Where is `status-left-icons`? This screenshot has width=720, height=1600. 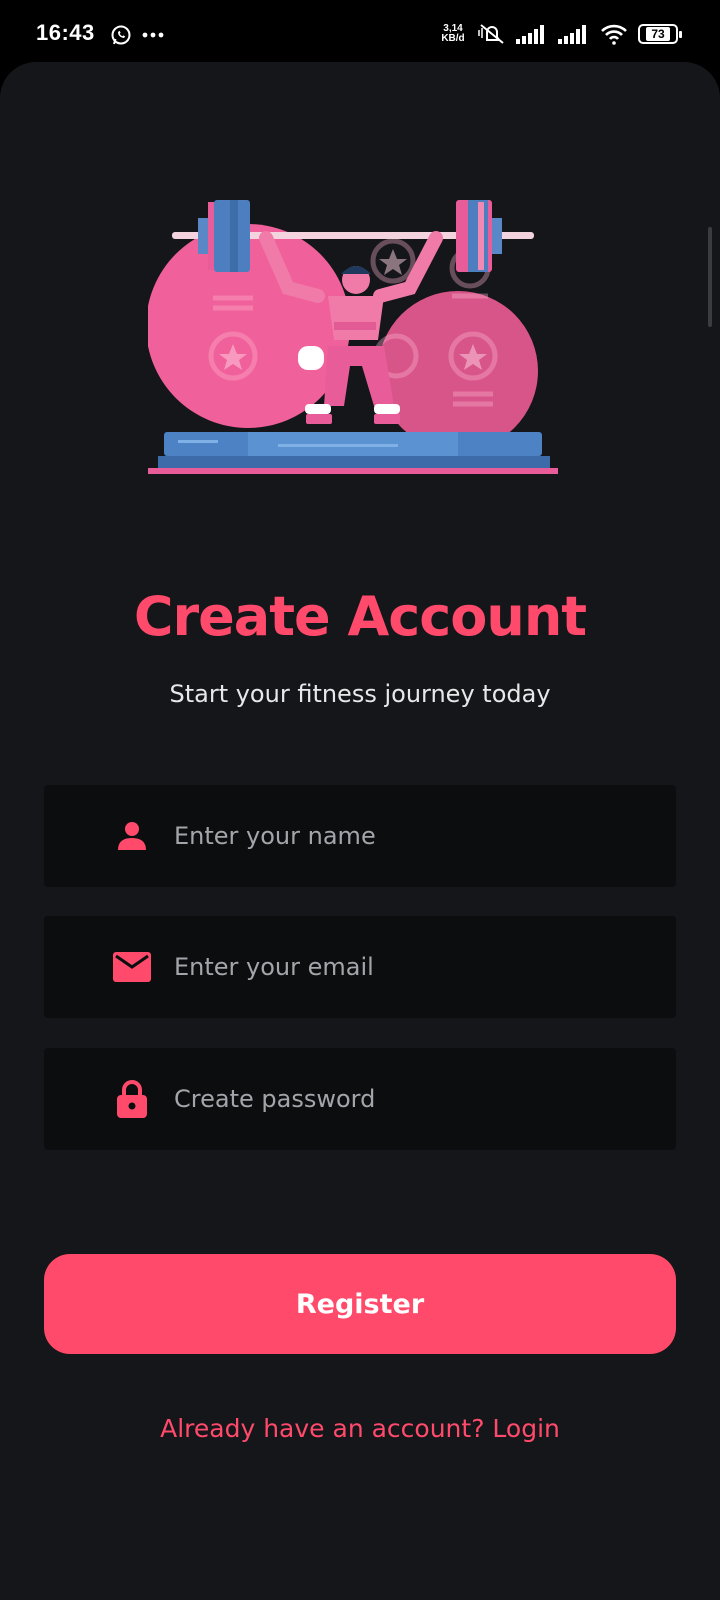 status-left-icons is located at coordinates (137, 35).